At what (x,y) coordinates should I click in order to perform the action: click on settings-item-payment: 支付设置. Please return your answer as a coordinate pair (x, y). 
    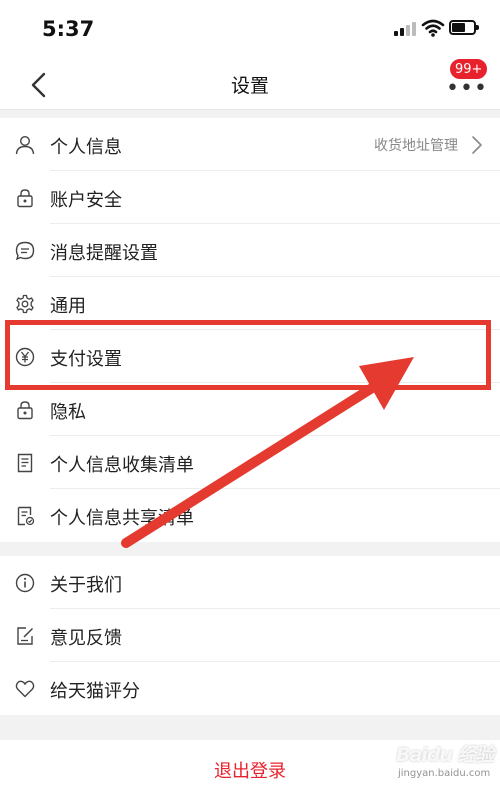
    Looking at the image, I should click on (250, 356).